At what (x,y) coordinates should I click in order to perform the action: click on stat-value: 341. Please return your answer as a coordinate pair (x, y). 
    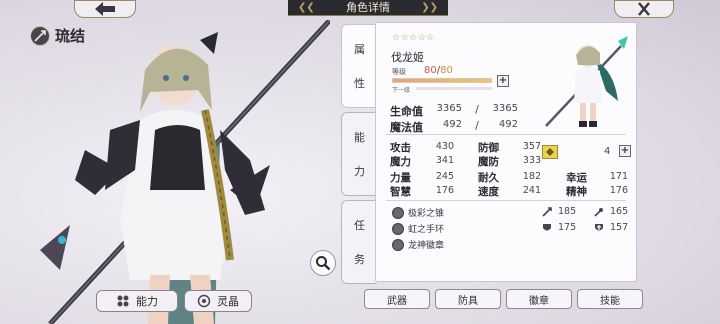
    Looking at the image, I should click on (444, 160).